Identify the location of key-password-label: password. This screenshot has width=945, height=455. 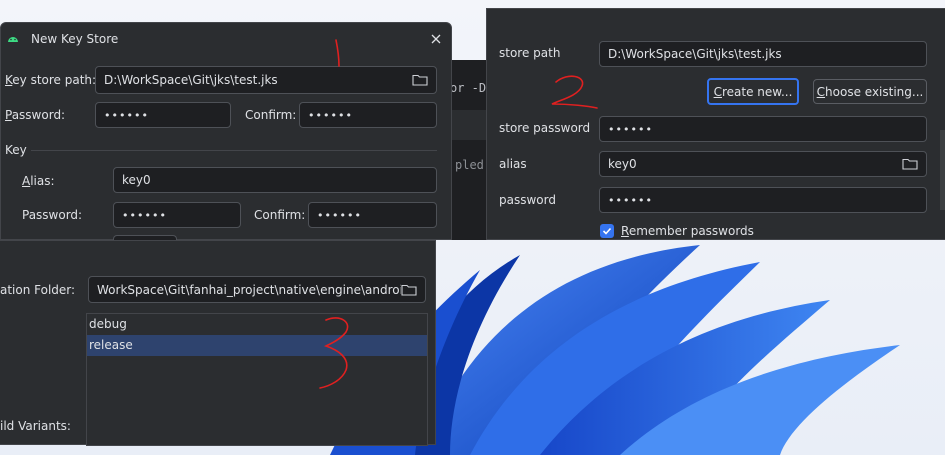
(527, 200).